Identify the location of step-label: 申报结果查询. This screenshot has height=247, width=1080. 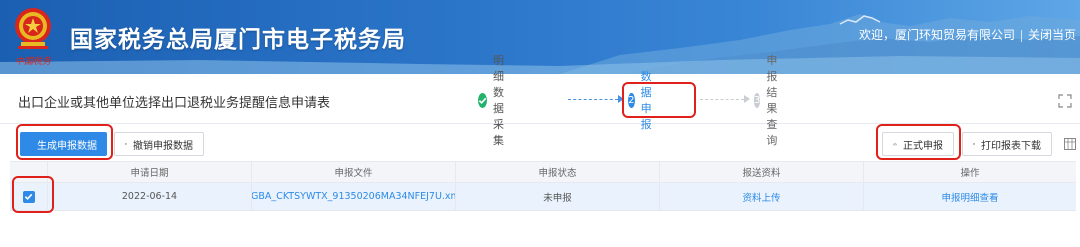
(772, 100).